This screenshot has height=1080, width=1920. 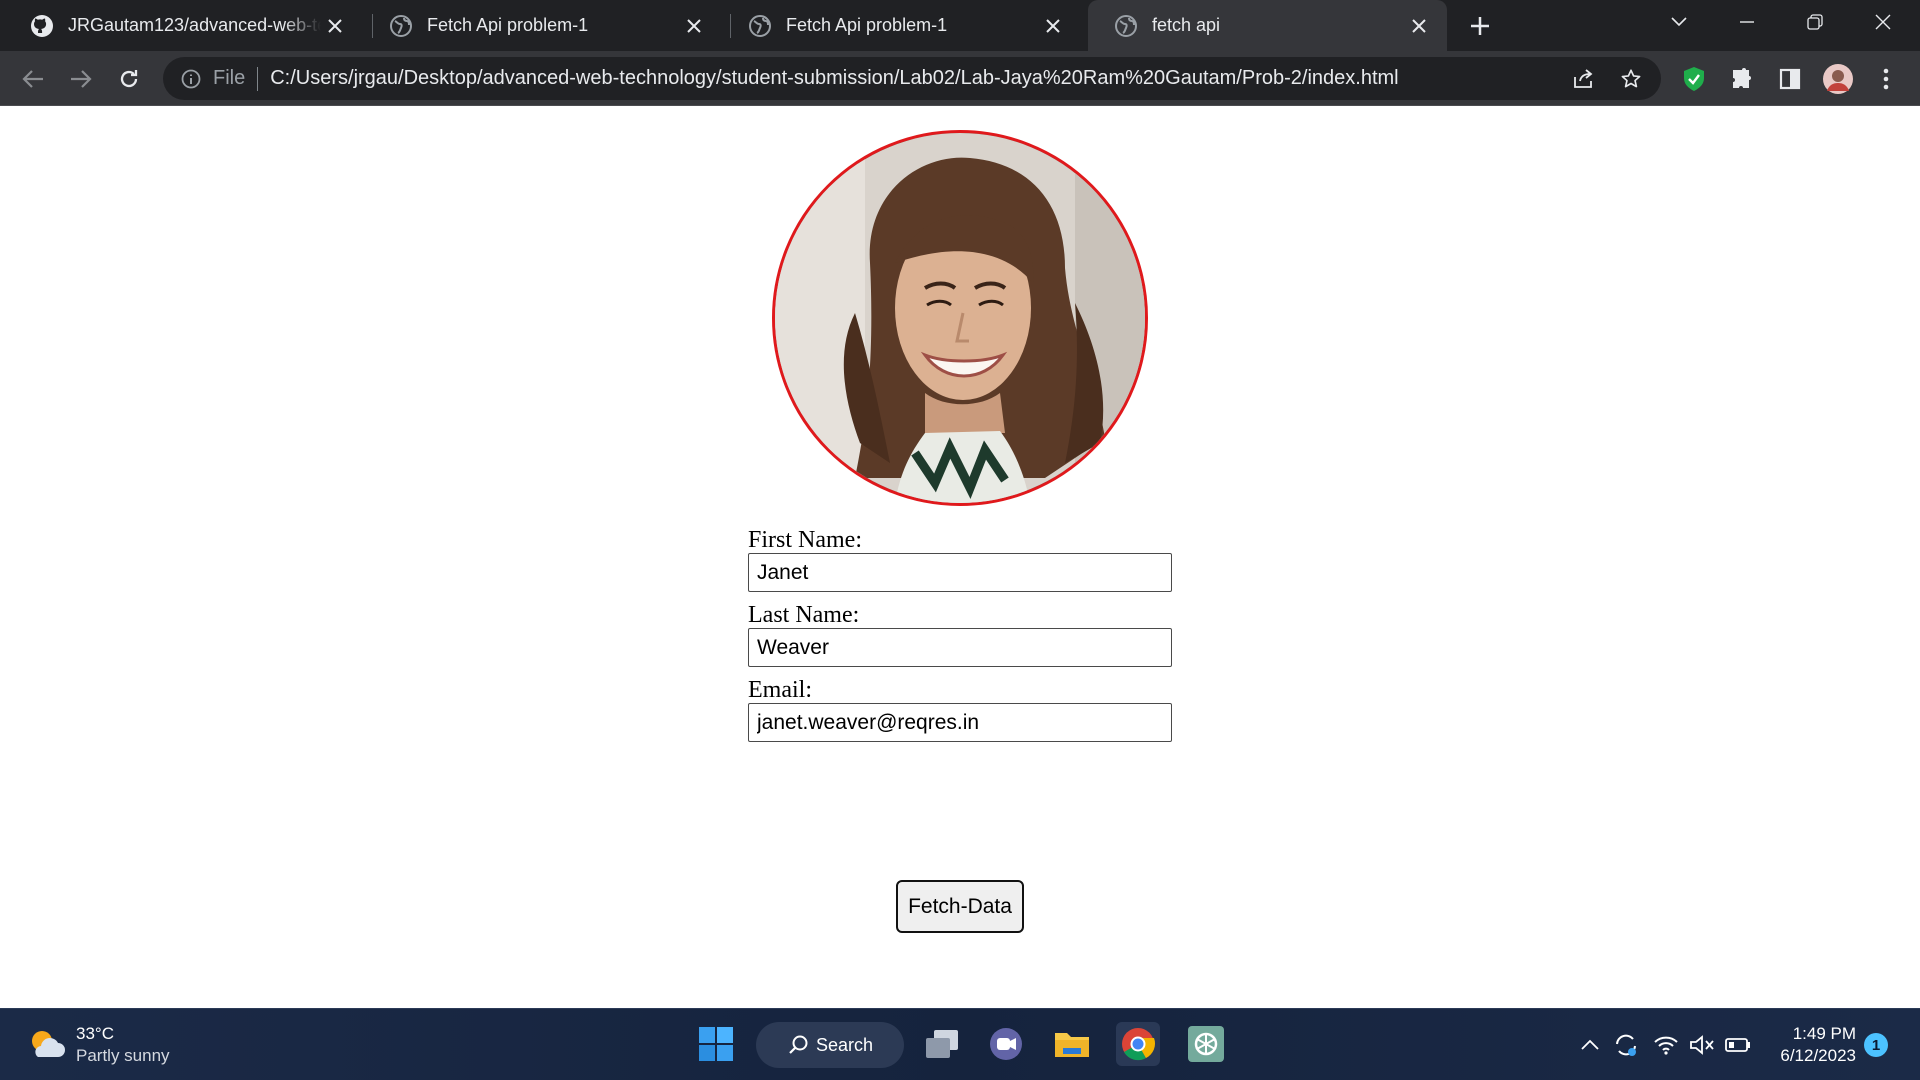 What do you see at coordinates (1824, 1033) in the screenshot?
I see `clock-time: 1:49 PM` at bounding box center [1824, 1033].